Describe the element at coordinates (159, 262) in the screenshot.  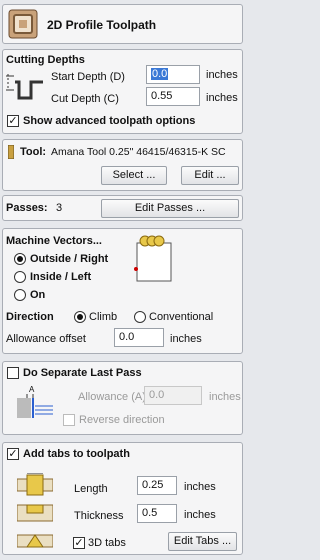
I see `outside-profile-diagram-icon` at that location.